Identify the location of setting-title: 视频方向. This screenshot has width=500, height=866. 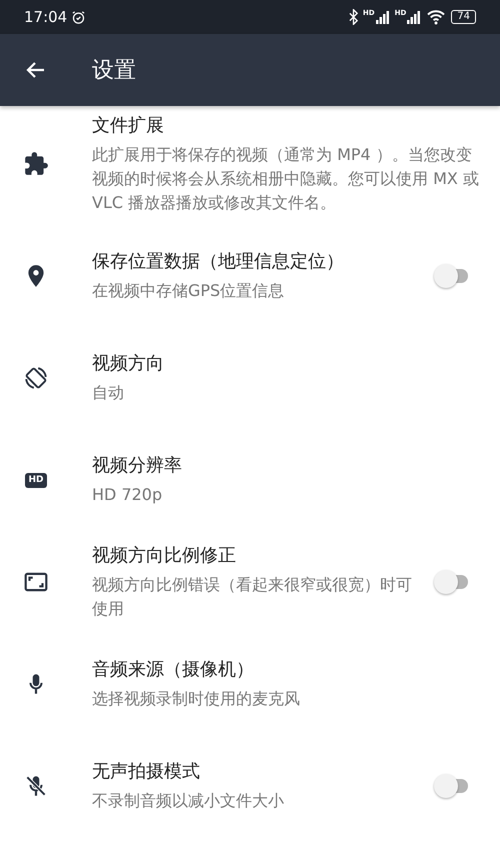
(288, 364).